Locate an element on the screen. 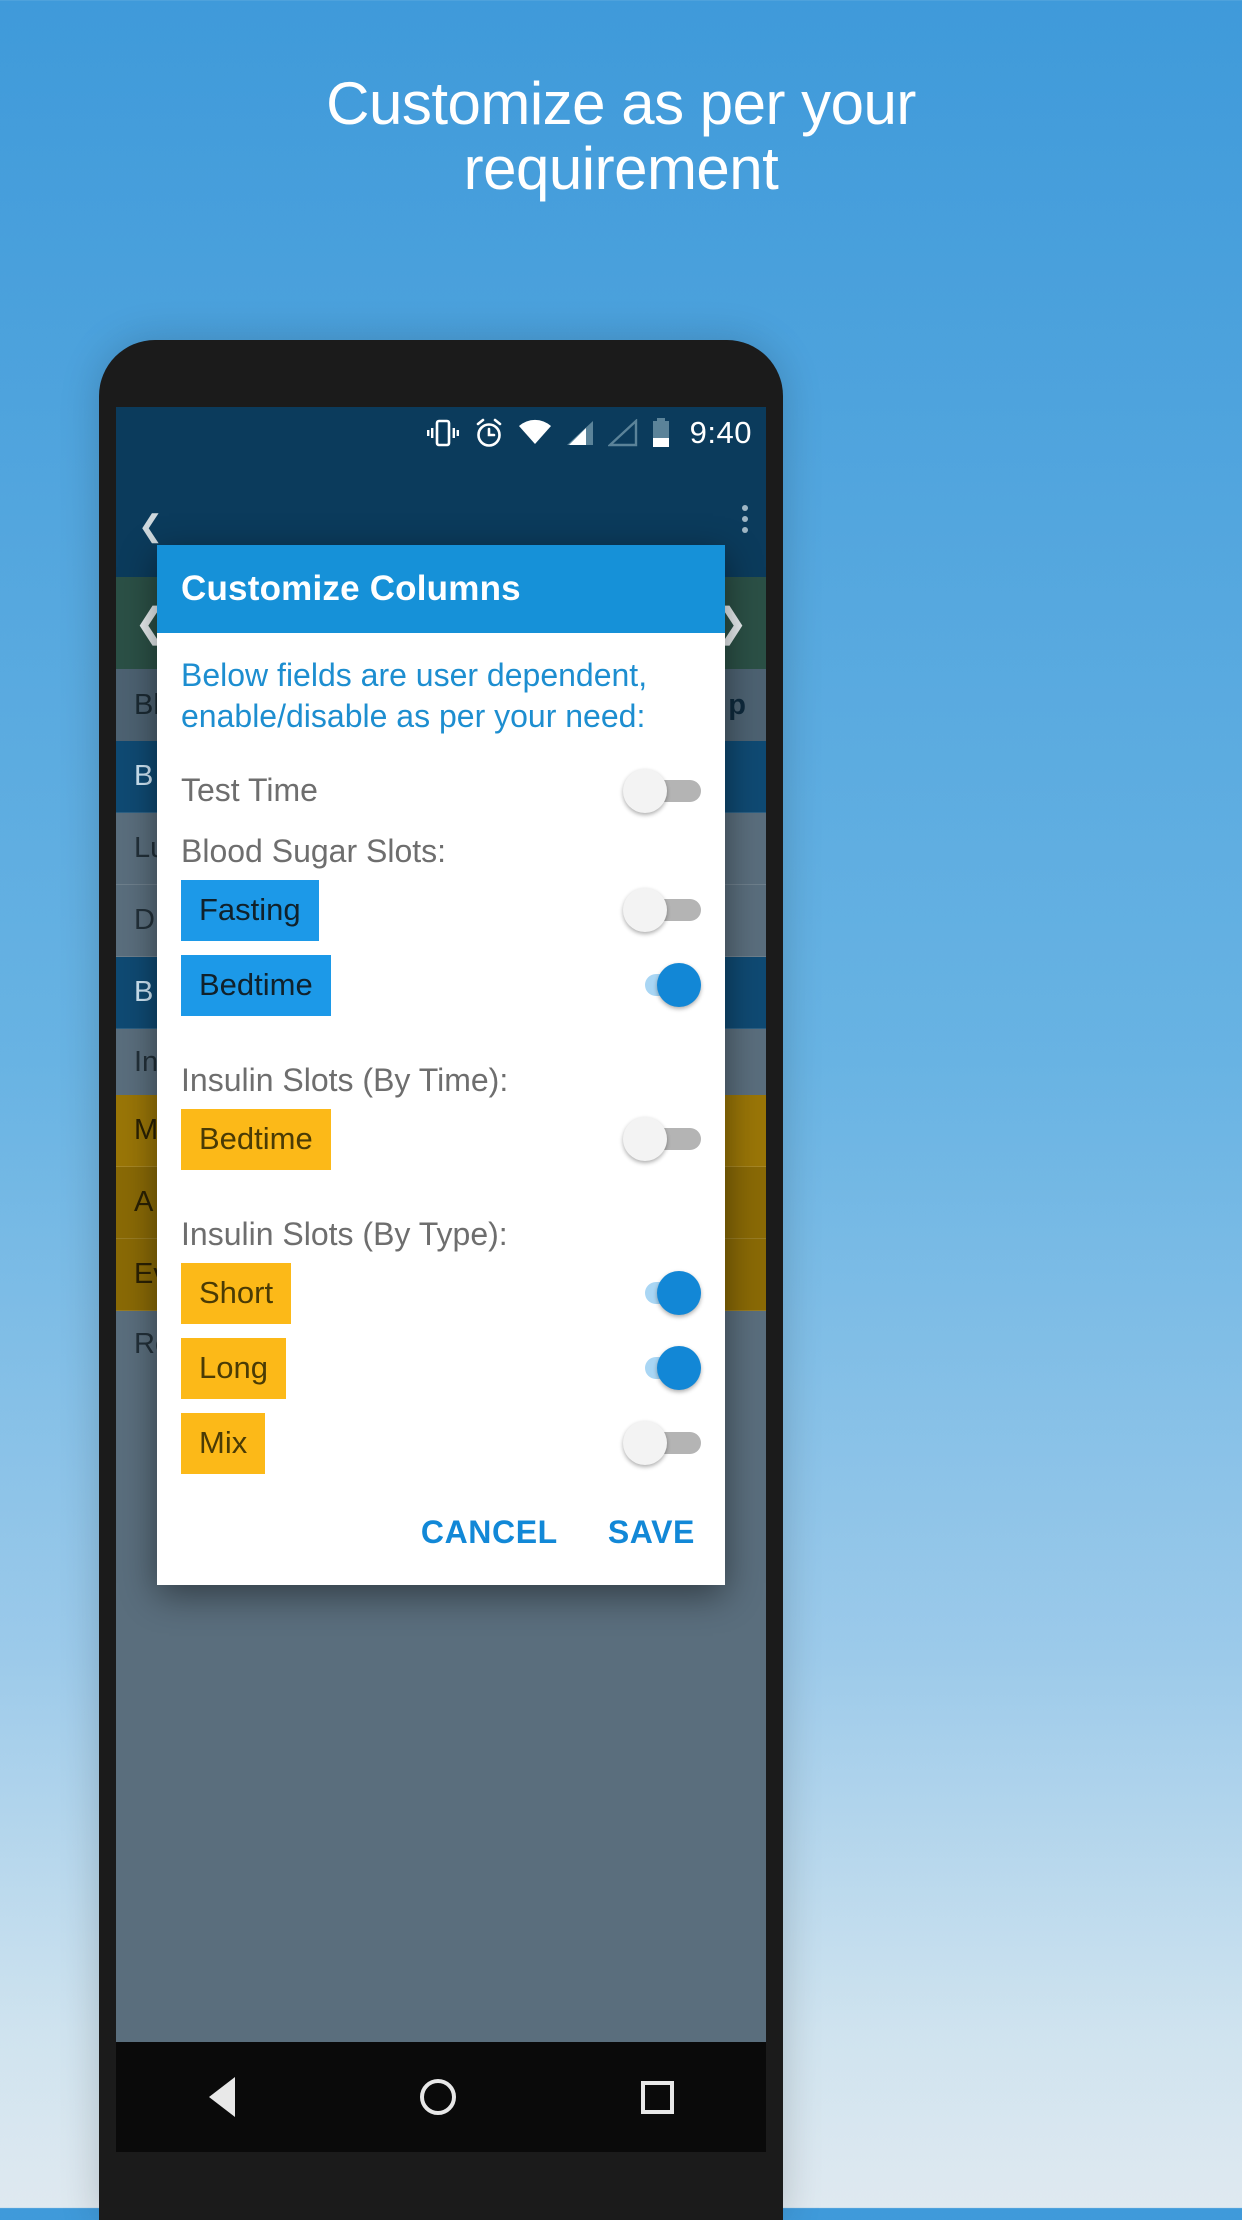  toggle-blood-sugar-fasting is located at coordinates (662, 910).